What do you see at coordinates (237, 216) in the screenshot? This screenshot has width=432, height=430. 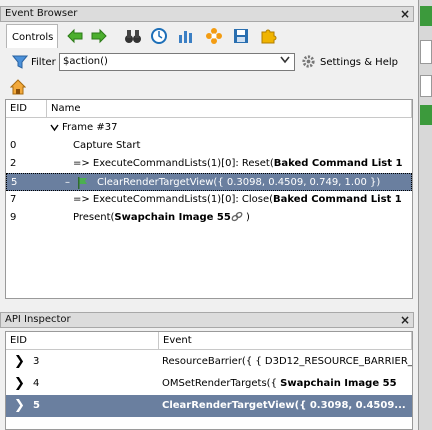 I see `chain-link-icon` at bounding box center [237, 216].